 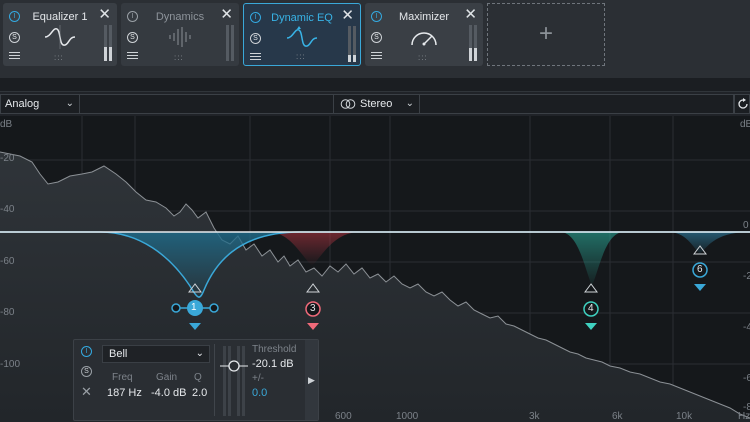 I want to click on filter-shape-select: Bell ⌄, so click(x=156, y=354).